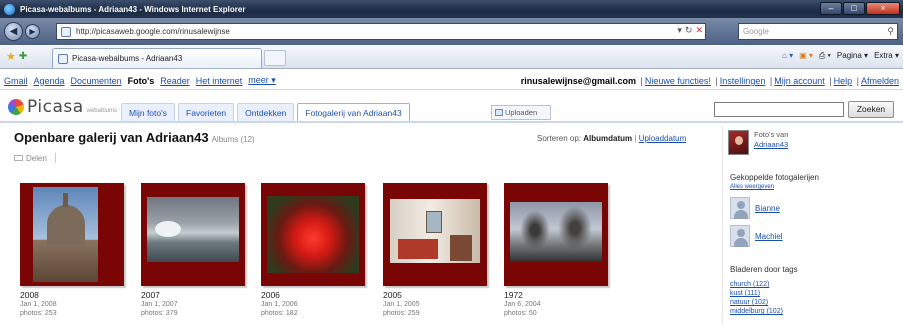  Describe the element at coordinates (520, 313) in the screenshot. I see `album-photo-count: photos: 50` at that location.